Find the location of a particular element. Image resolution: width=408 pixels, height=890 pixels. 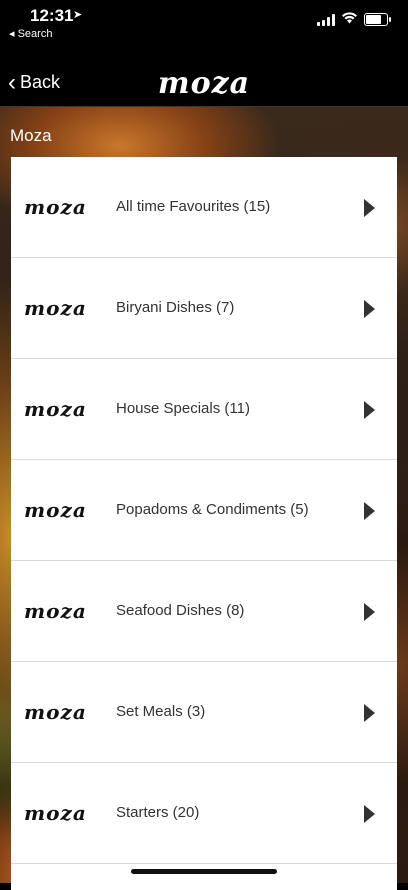

category-row-starters: moza Starters (20) is located at coordinates (204, 813).